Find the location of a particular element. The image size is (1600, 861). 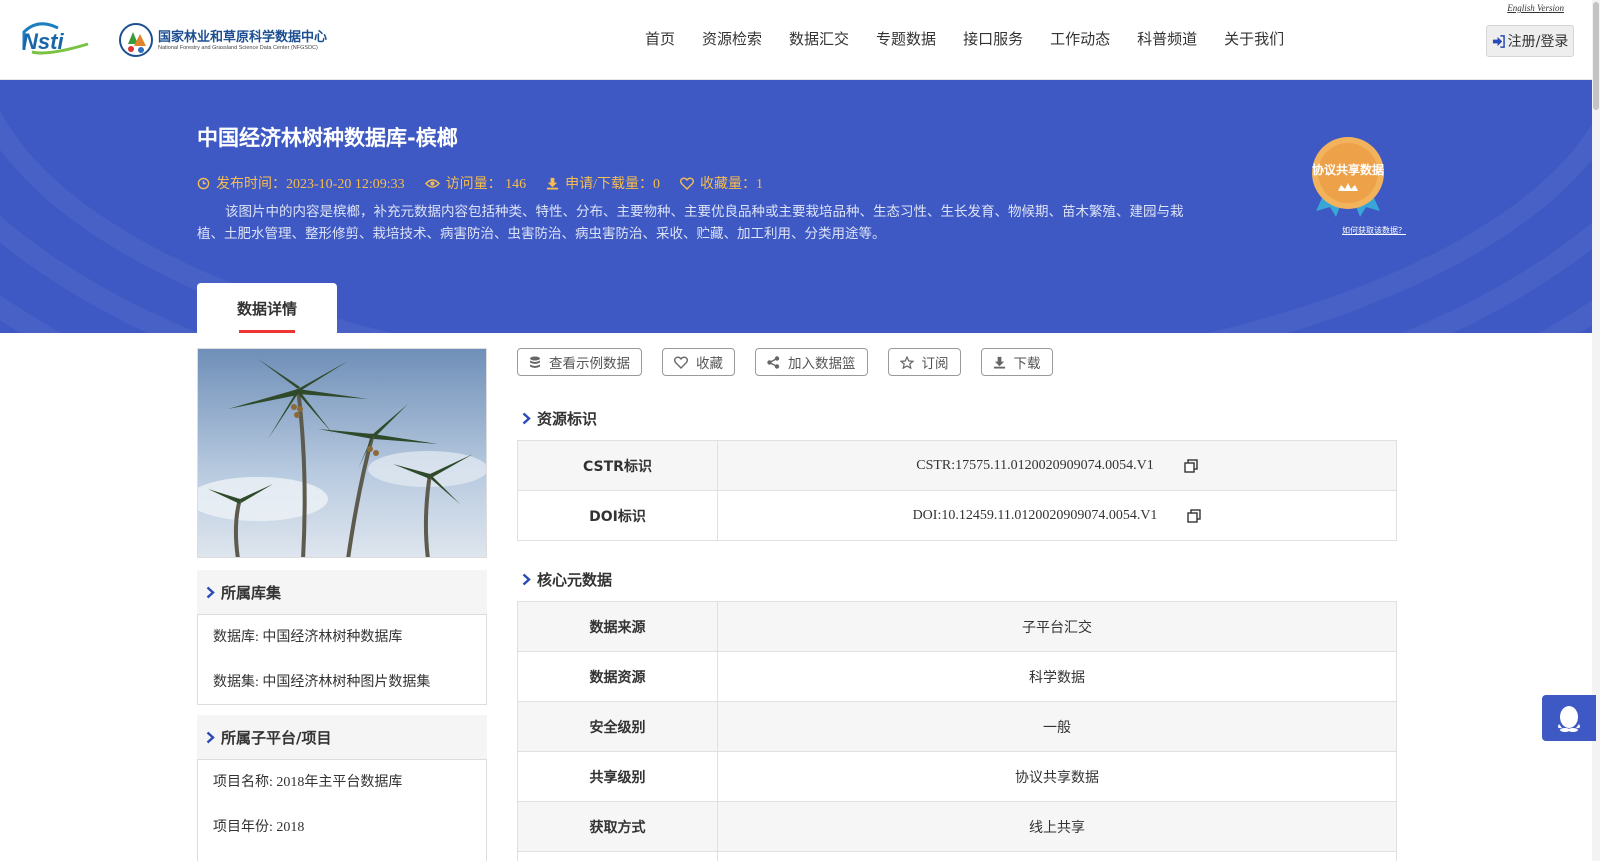

clock-icon is located at coordinates (203, 183).